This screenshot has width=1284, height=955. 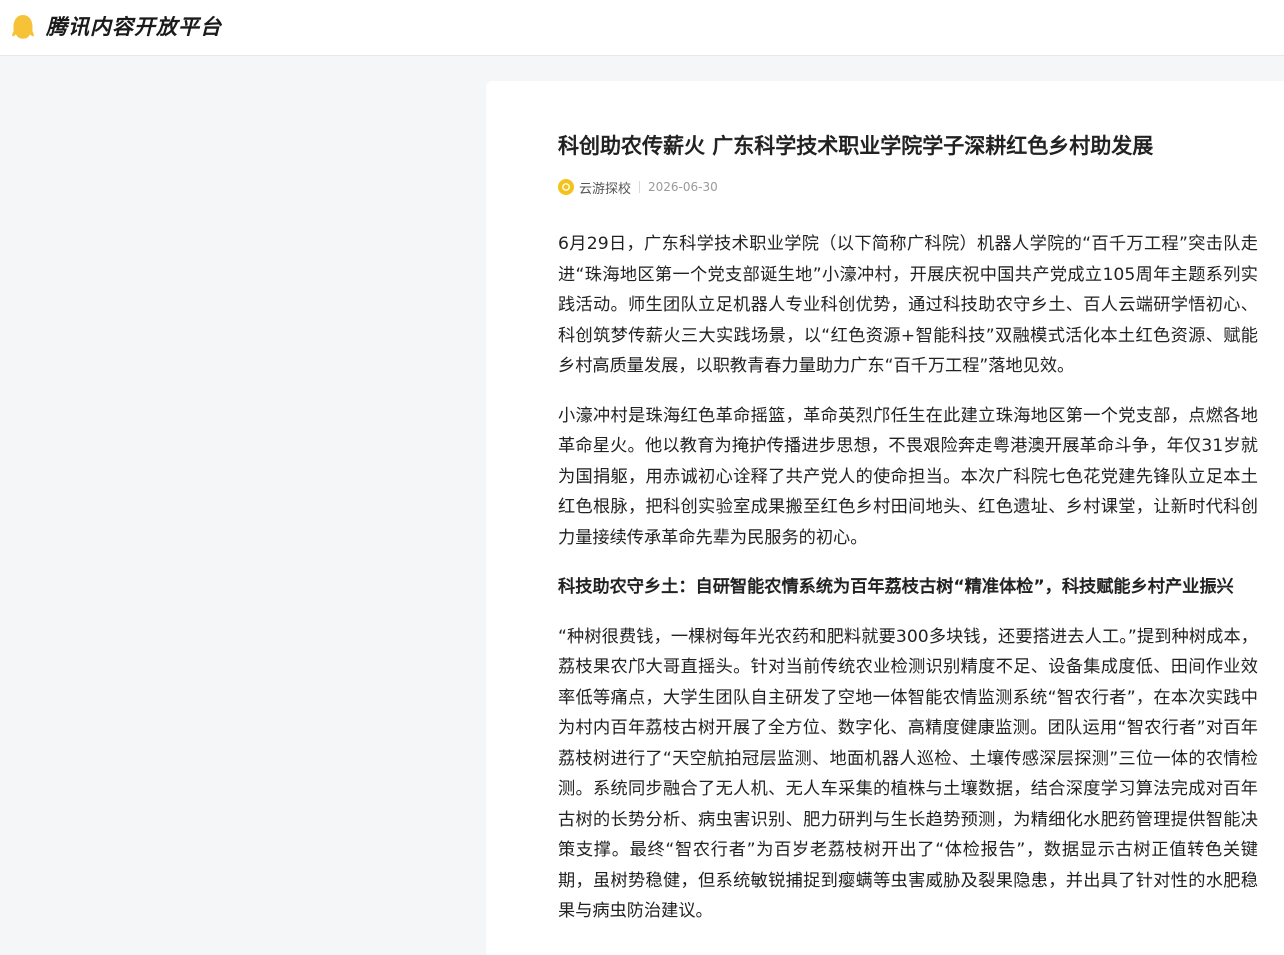 I want to click on top-navigation-bar: 腾讯内容开放平台, so click(x=642, y=28).